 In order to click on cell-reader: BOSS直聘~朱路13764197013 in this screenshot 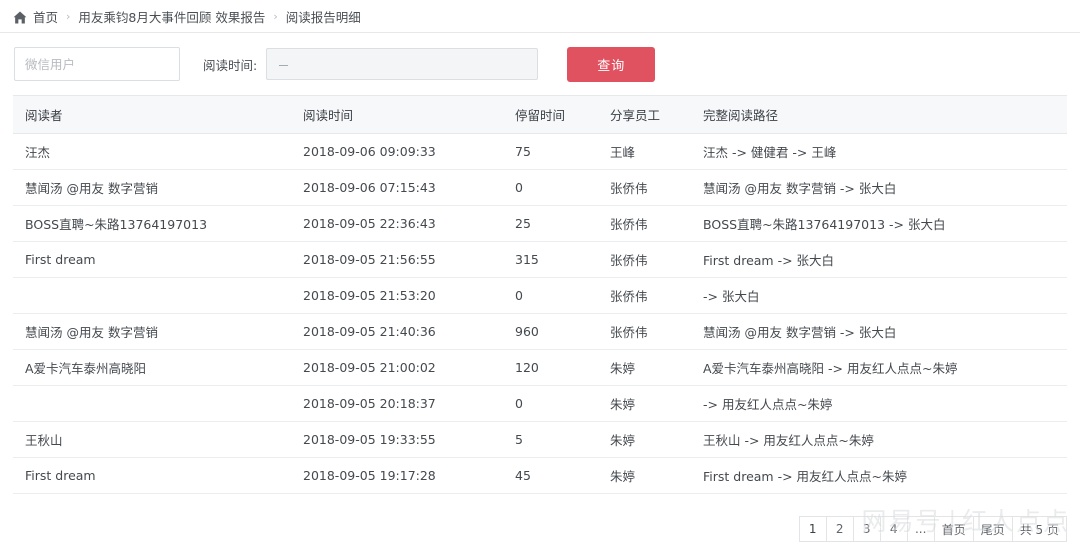, I will do `click(152, 223)`.